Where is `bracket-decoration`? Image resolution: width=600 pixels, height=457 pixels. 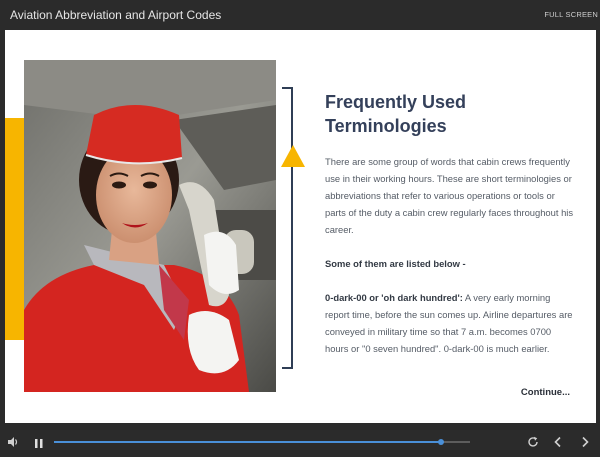 bracket-decoration is located at coordinates (287, 228).